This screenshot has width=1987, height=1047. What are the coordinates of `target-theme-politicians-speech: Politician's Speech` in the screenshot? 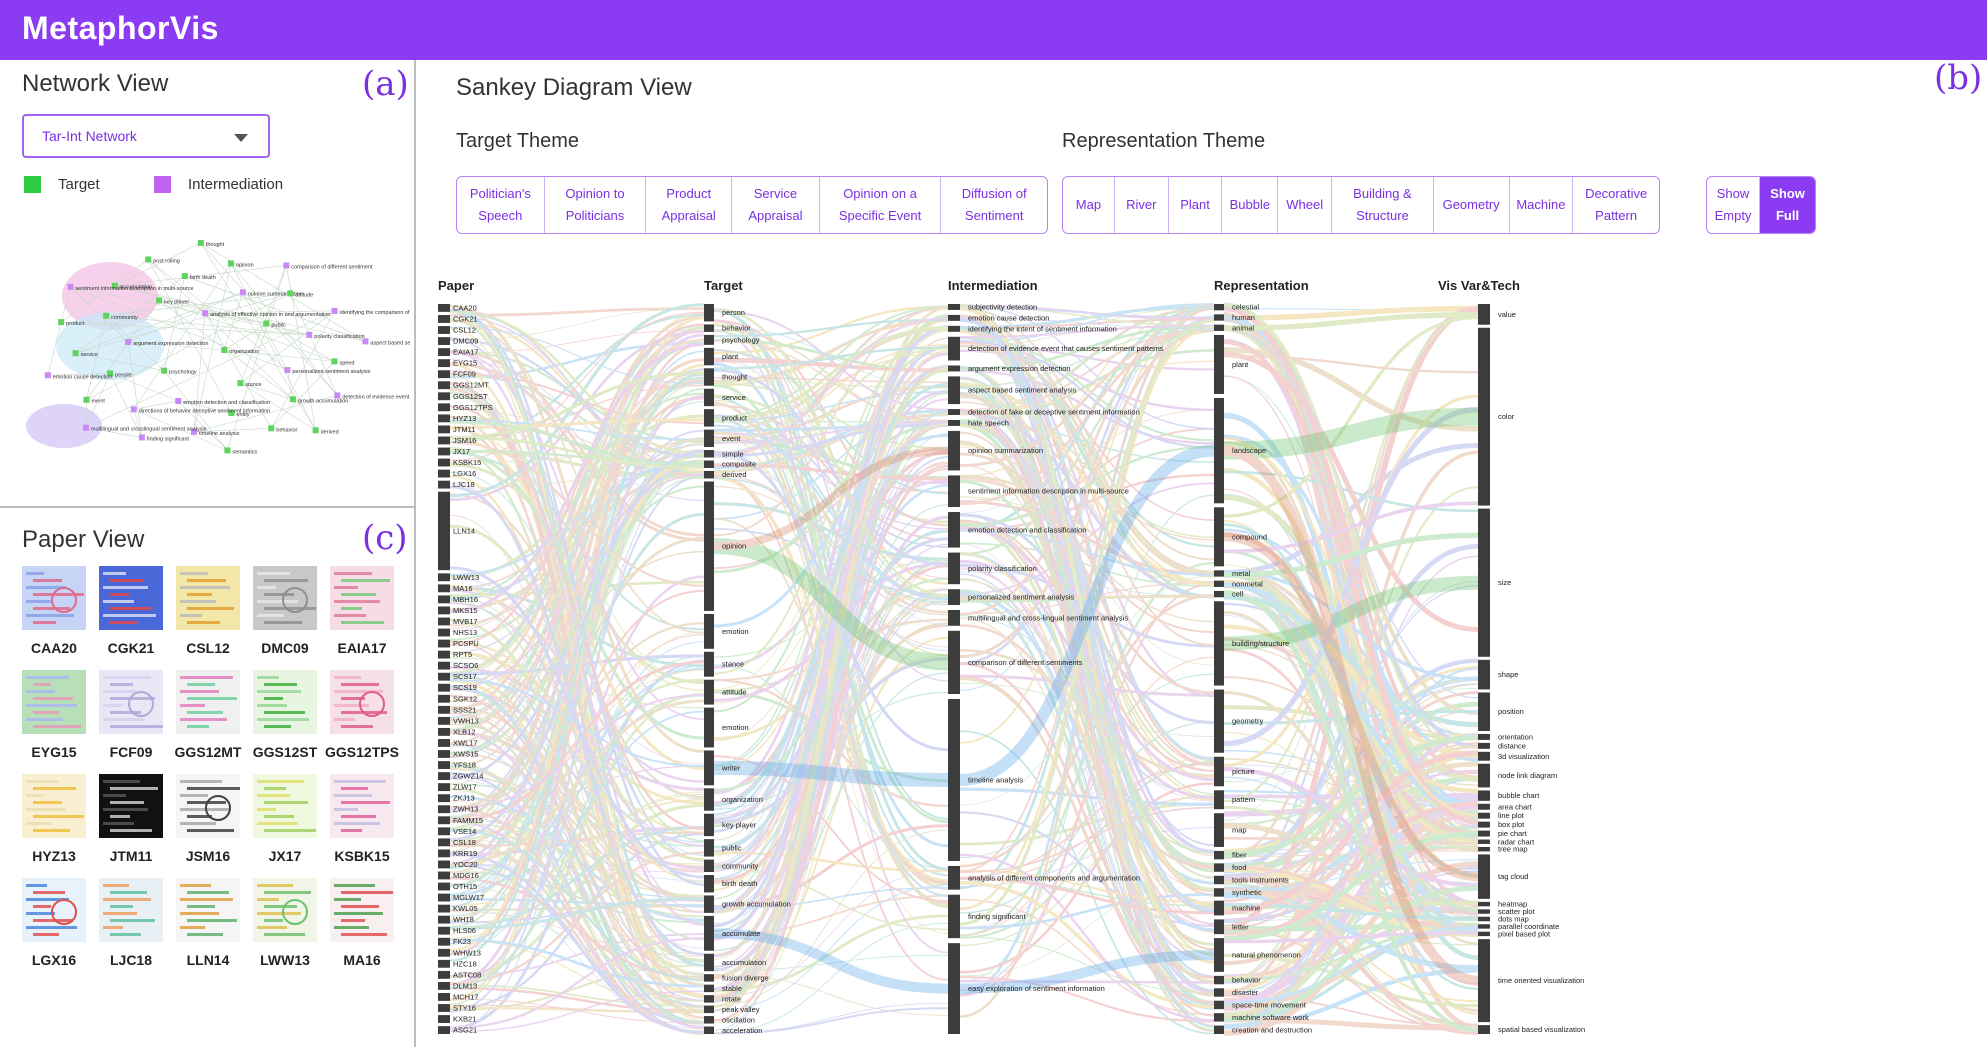 It's located at (501, 205).